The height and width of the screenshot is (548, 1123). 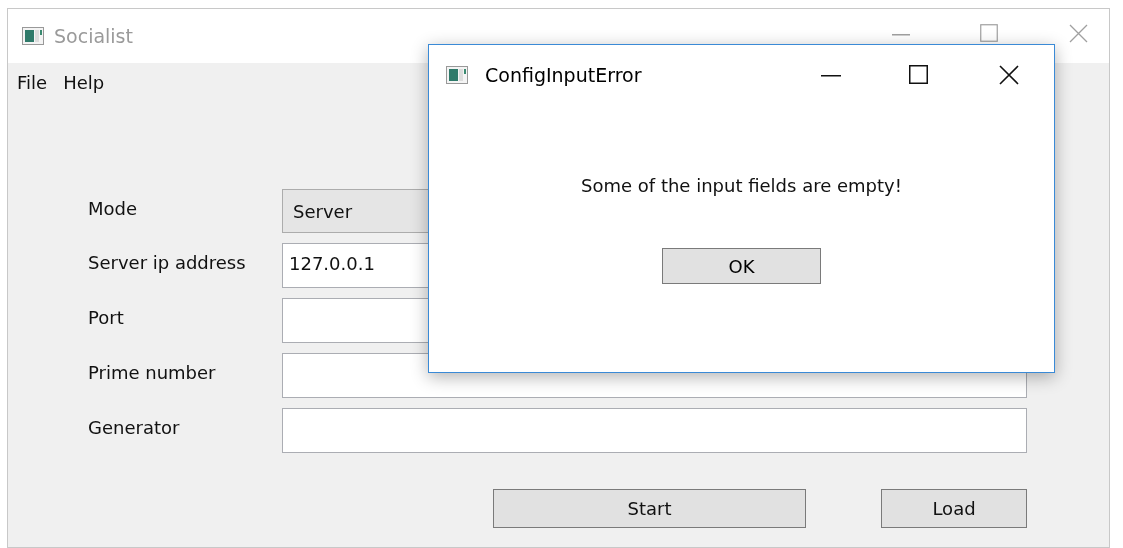 What do you see at coordinates (32, 82) in the screenshot?
I see `menu-item: File` at bounding box center [32, 82].